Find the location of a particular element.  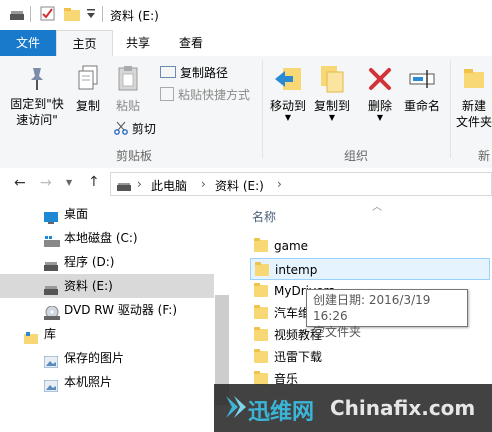

copy-button: 复制 is located at coordinates (88, 89).